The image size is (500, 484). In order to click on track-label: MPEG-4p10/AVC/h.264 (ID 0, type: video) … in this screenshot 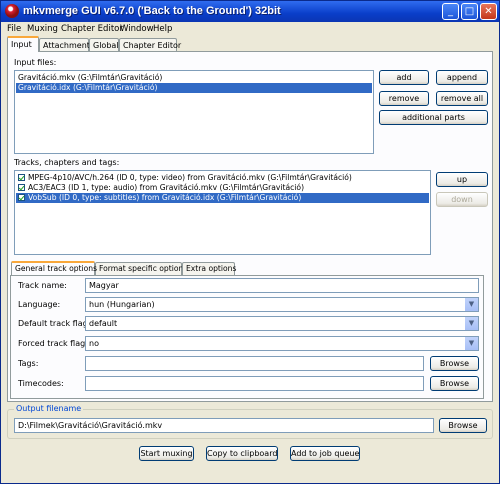, I will do `click(190, 177)`.